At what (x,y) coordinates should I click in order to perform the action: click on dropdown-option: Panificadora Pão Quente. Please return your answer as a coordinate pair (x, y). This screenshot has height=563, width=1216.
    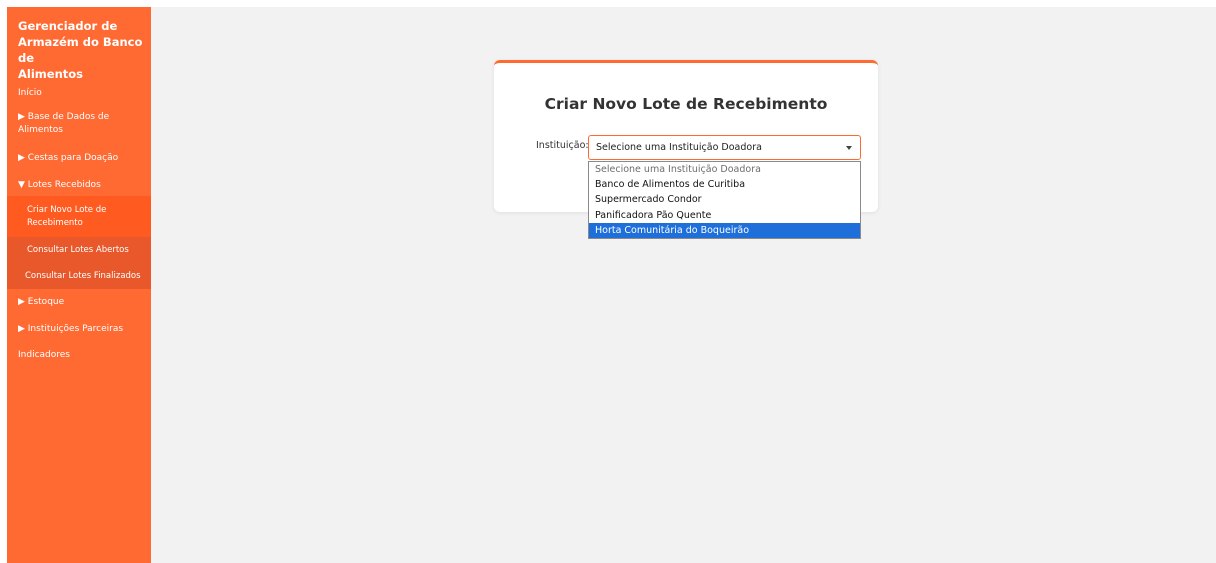
    Looking at the image, I should click on (724, 215).